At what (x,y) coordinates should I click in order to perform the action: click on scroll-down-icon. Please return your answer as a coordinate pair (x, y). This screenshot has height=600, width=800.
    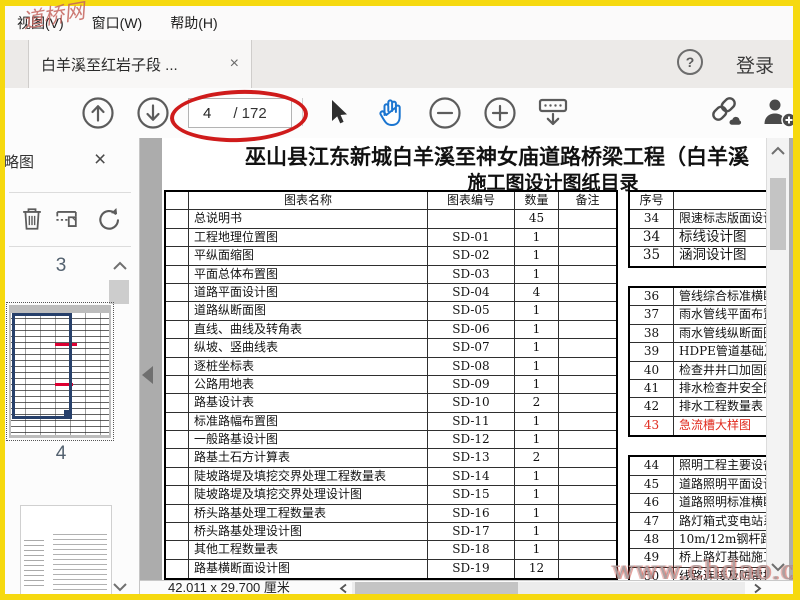
    Looking at the image, I should click on (778, 566).